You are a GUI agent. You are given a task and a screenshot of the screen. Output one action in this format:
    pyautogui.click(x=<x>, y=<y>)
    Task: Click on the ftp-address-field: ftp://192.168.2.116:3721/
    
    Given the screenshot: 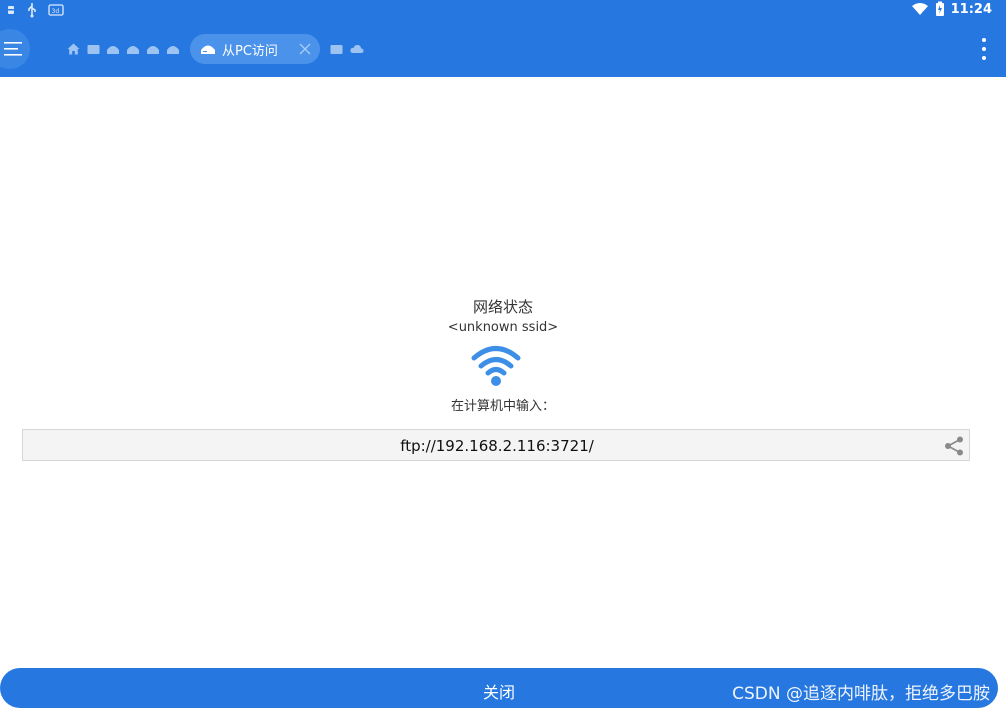 What is the action you would take?
    pyautogui.click(x=496, y=445)
    